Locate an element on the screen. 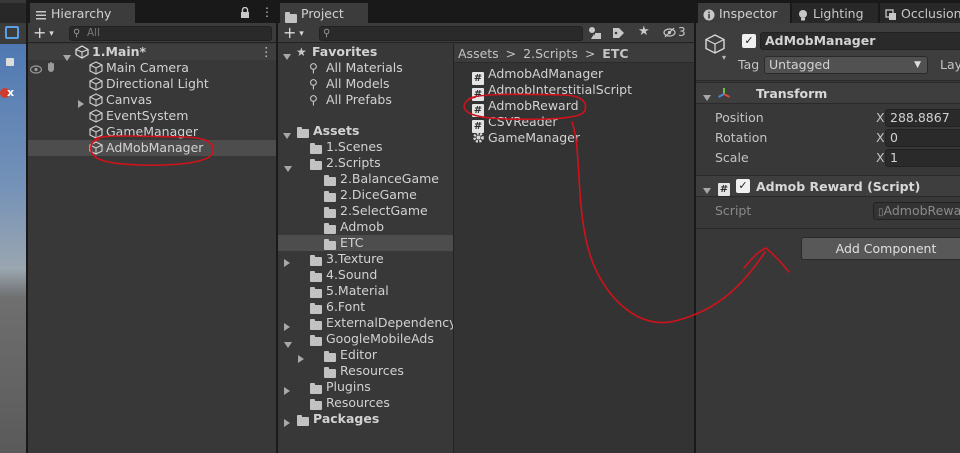 This screenshot has width=960, height=453. project-file-item: # AdmobAdManager is located at coordinates (574, 75).